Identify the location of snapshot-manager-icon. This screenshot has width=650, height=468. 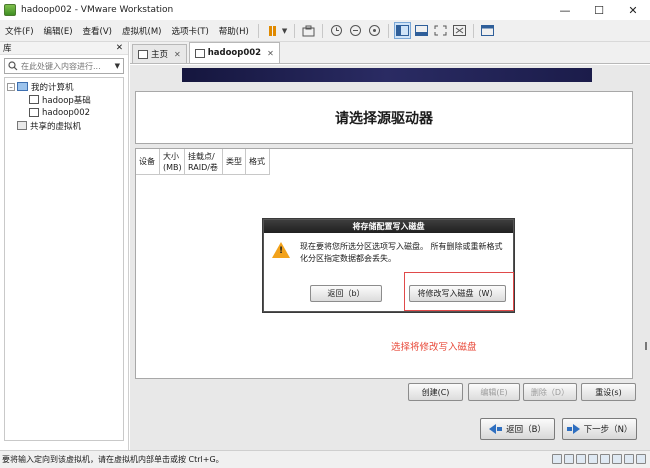
(374, 30).